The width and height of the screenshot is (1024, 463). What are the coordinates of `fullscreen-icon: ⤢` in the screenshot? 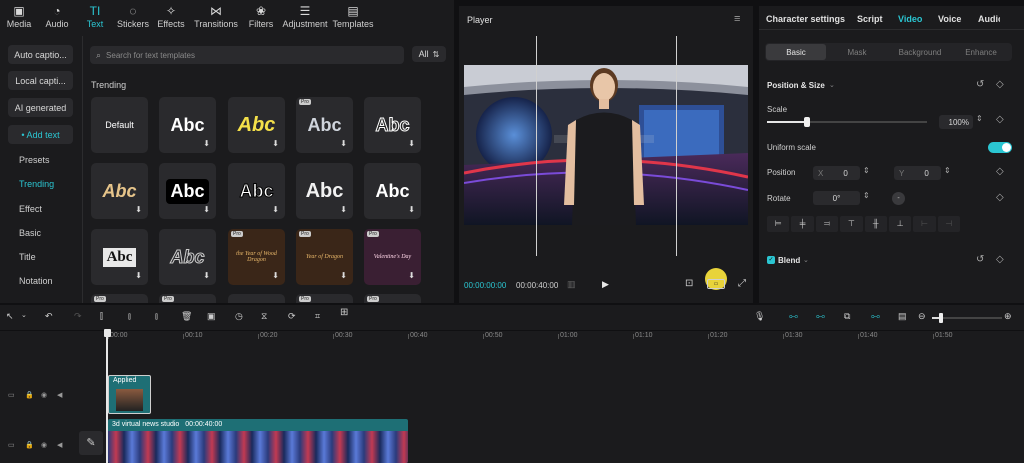 It's located at (742, 283).